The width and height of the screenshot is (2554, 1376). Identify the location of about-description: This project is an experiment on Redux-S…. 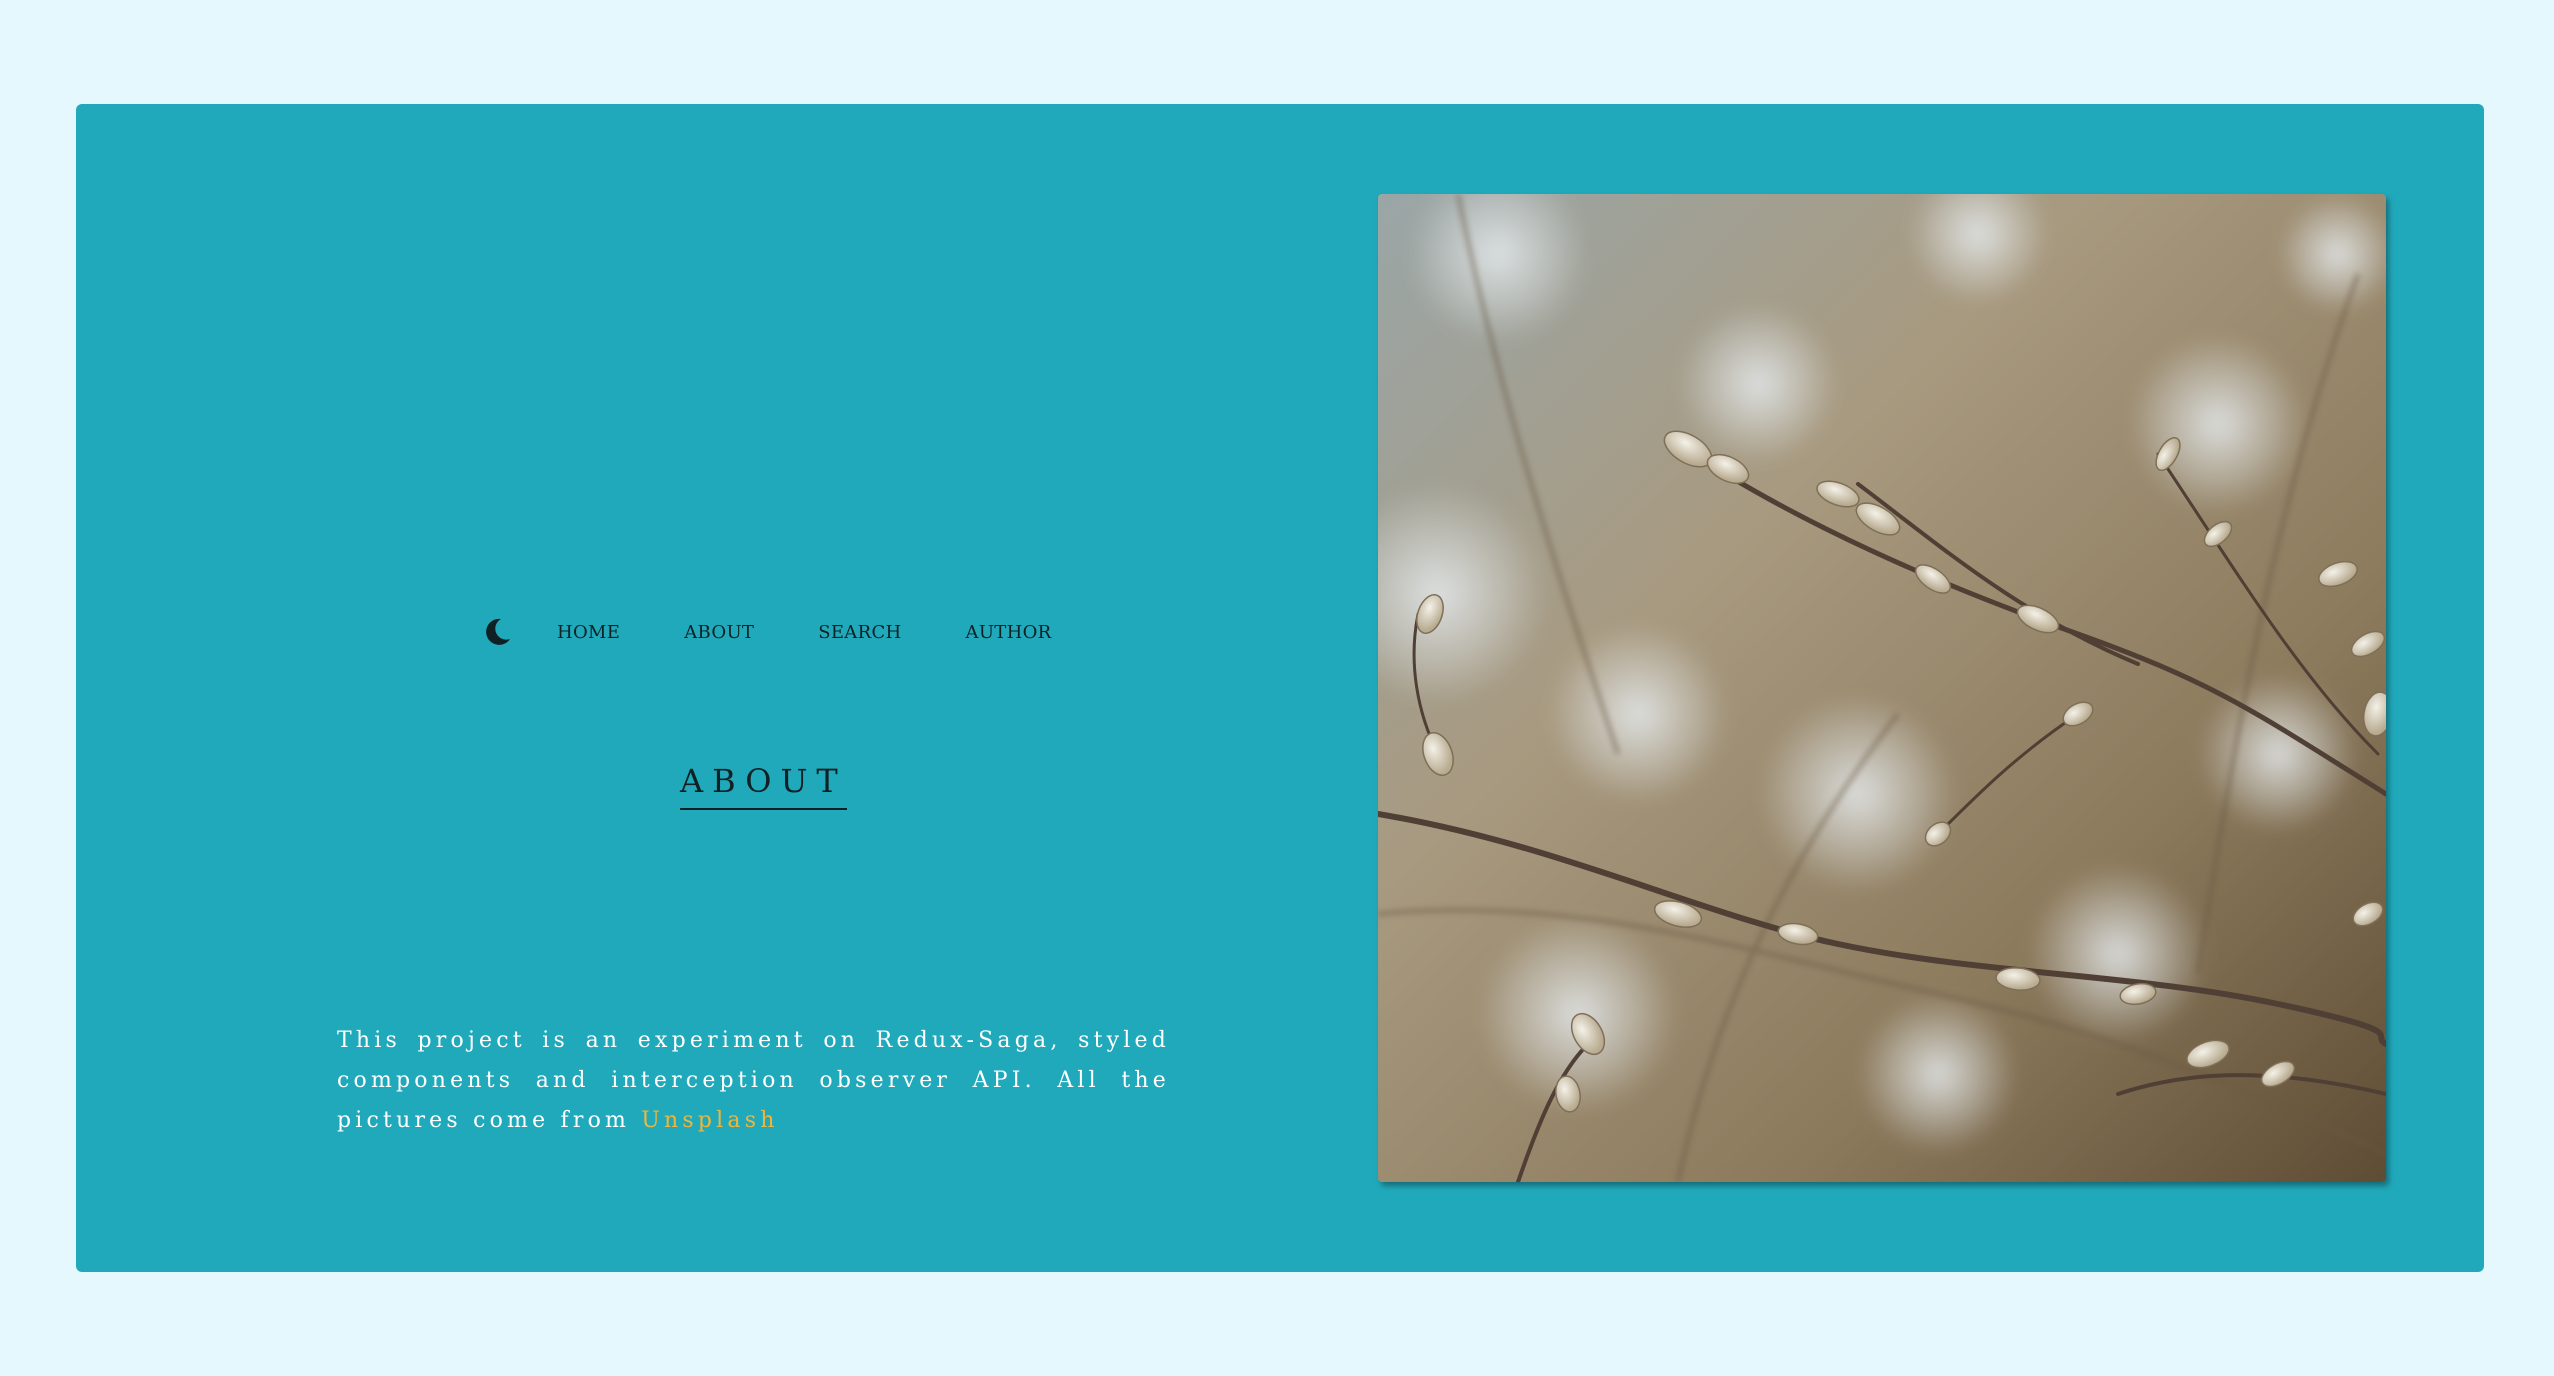
(753, 1081).